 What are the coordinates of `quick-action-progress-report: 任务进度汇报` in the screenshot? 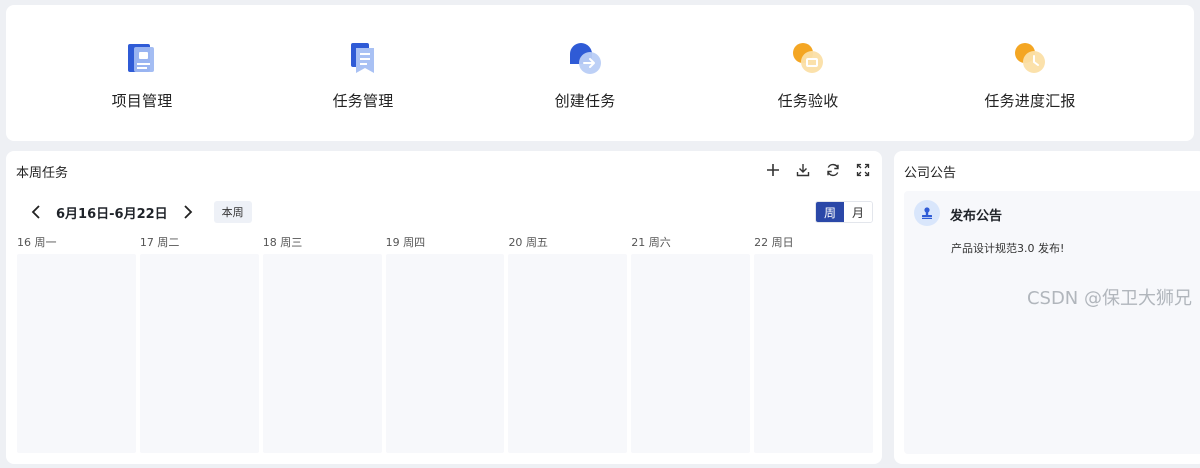 It's located at (1030, 74).